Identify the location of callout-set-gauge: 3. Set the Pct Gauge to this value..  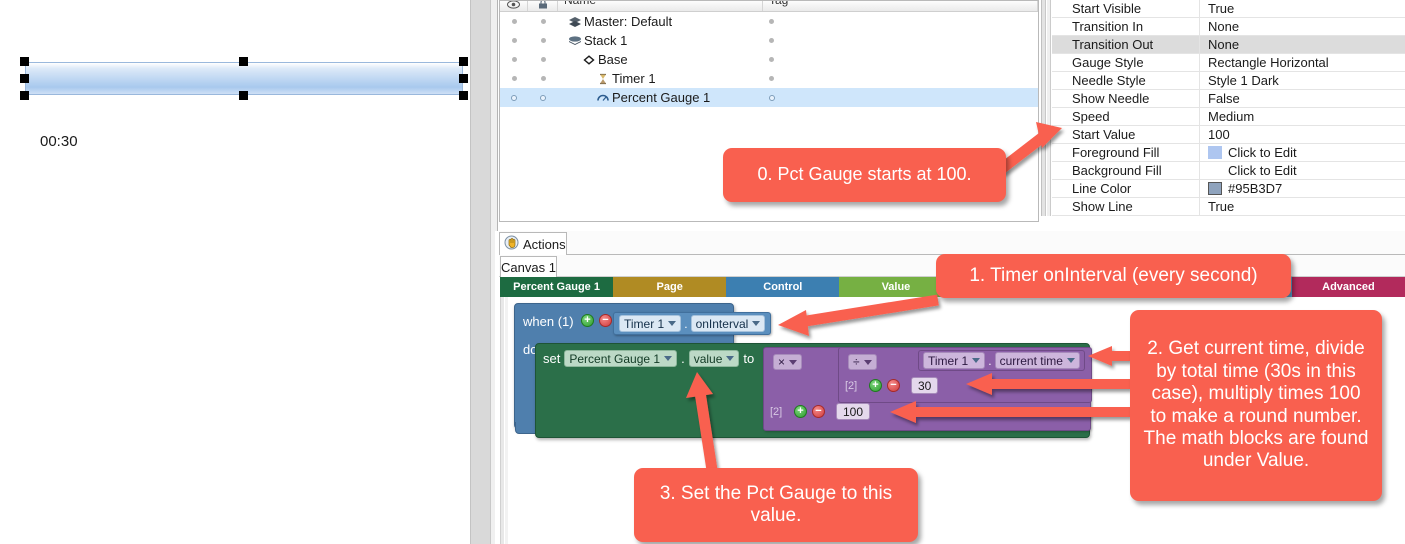
(776, 505).